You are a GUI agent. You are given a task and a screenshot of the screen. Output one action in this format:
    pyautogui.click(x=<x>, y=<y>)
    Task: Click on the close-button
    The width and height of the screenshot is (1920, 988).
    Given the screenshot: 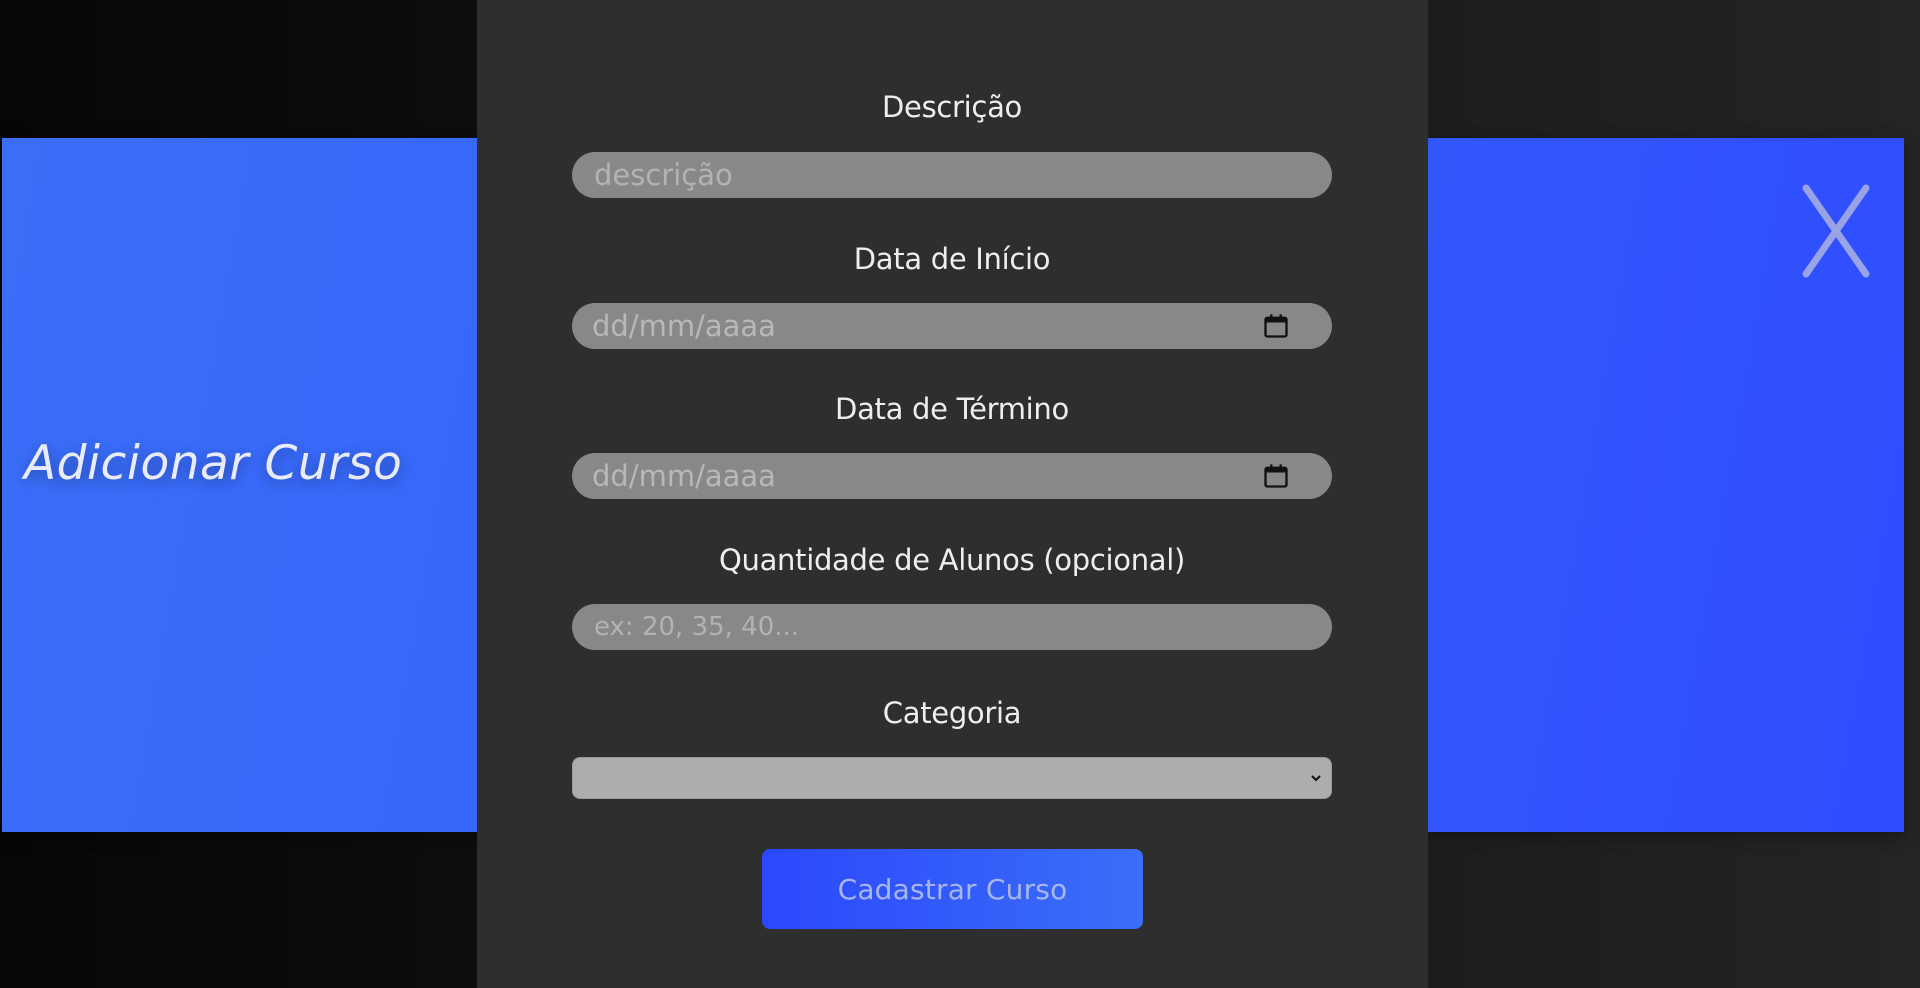 What is the action you would take?
    pyautogui.click(x=1836, y=231)
    